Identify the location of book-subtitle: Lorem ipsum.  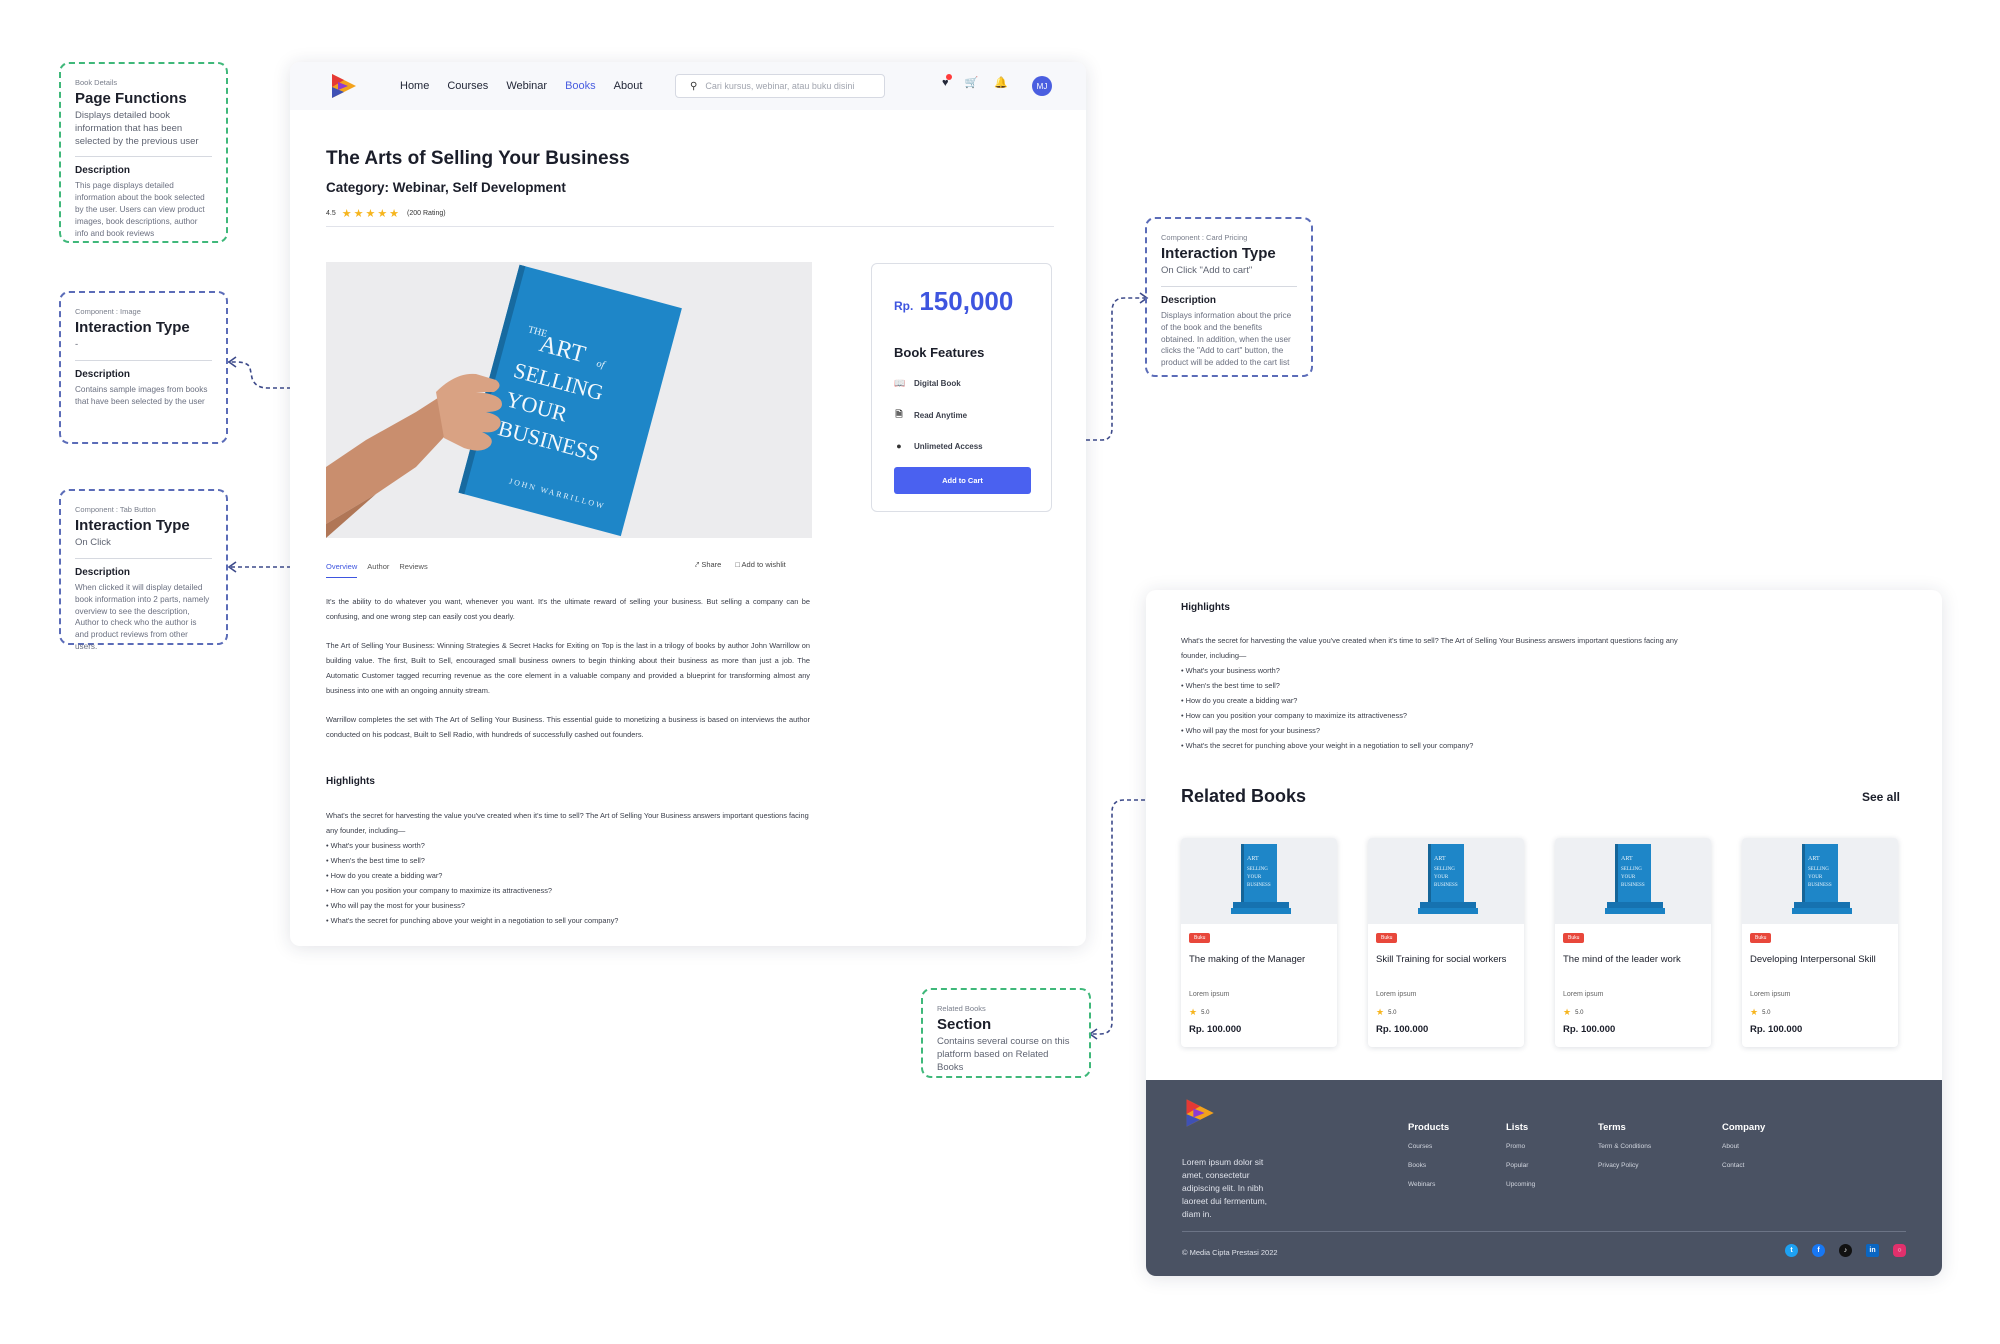
(1396, 994).